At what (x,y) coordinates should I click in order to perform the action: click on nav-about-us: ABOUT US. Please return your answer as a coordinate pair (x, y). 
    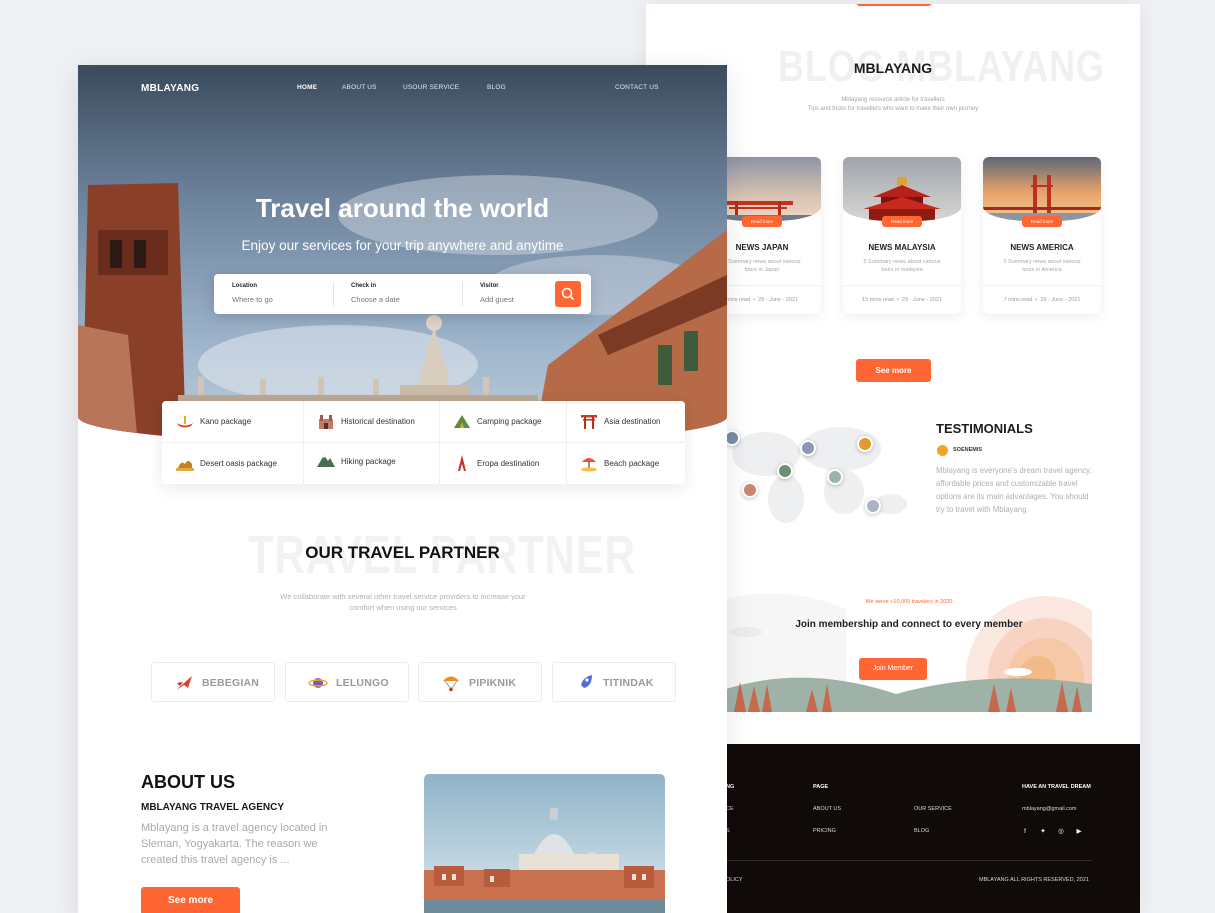
    Looking at the image, I should click on (359, 87).